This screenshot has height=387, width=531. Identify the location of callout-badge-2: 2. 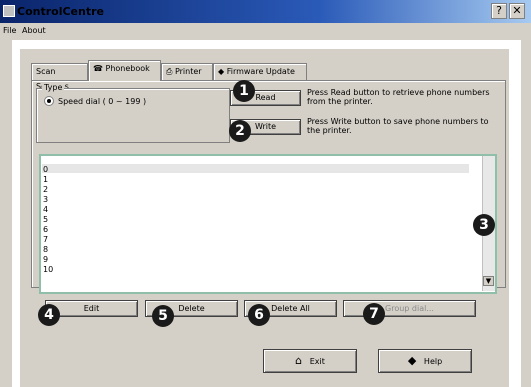
(240, 131).